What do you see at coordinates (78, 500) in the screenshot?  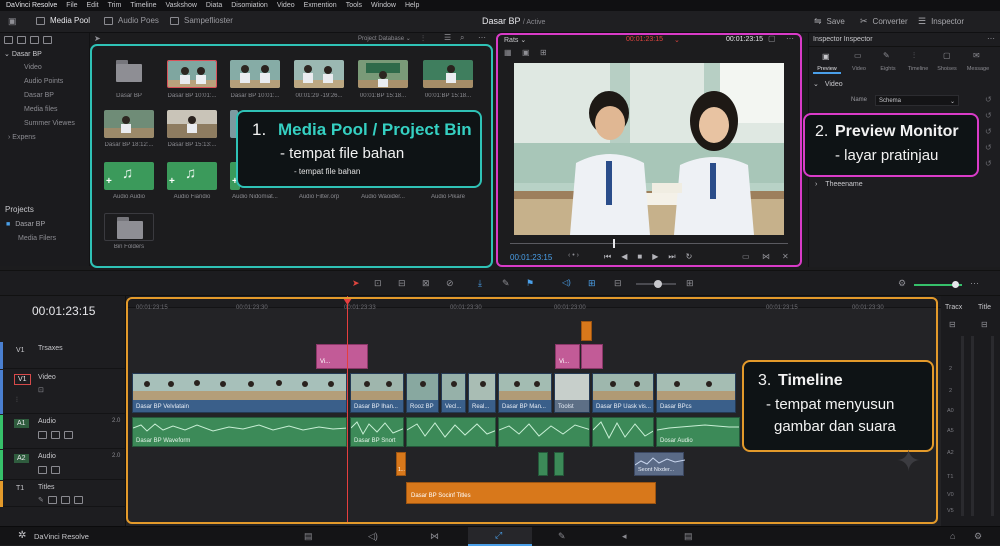 I see `trash-icon` at bounding box center [78, 500].